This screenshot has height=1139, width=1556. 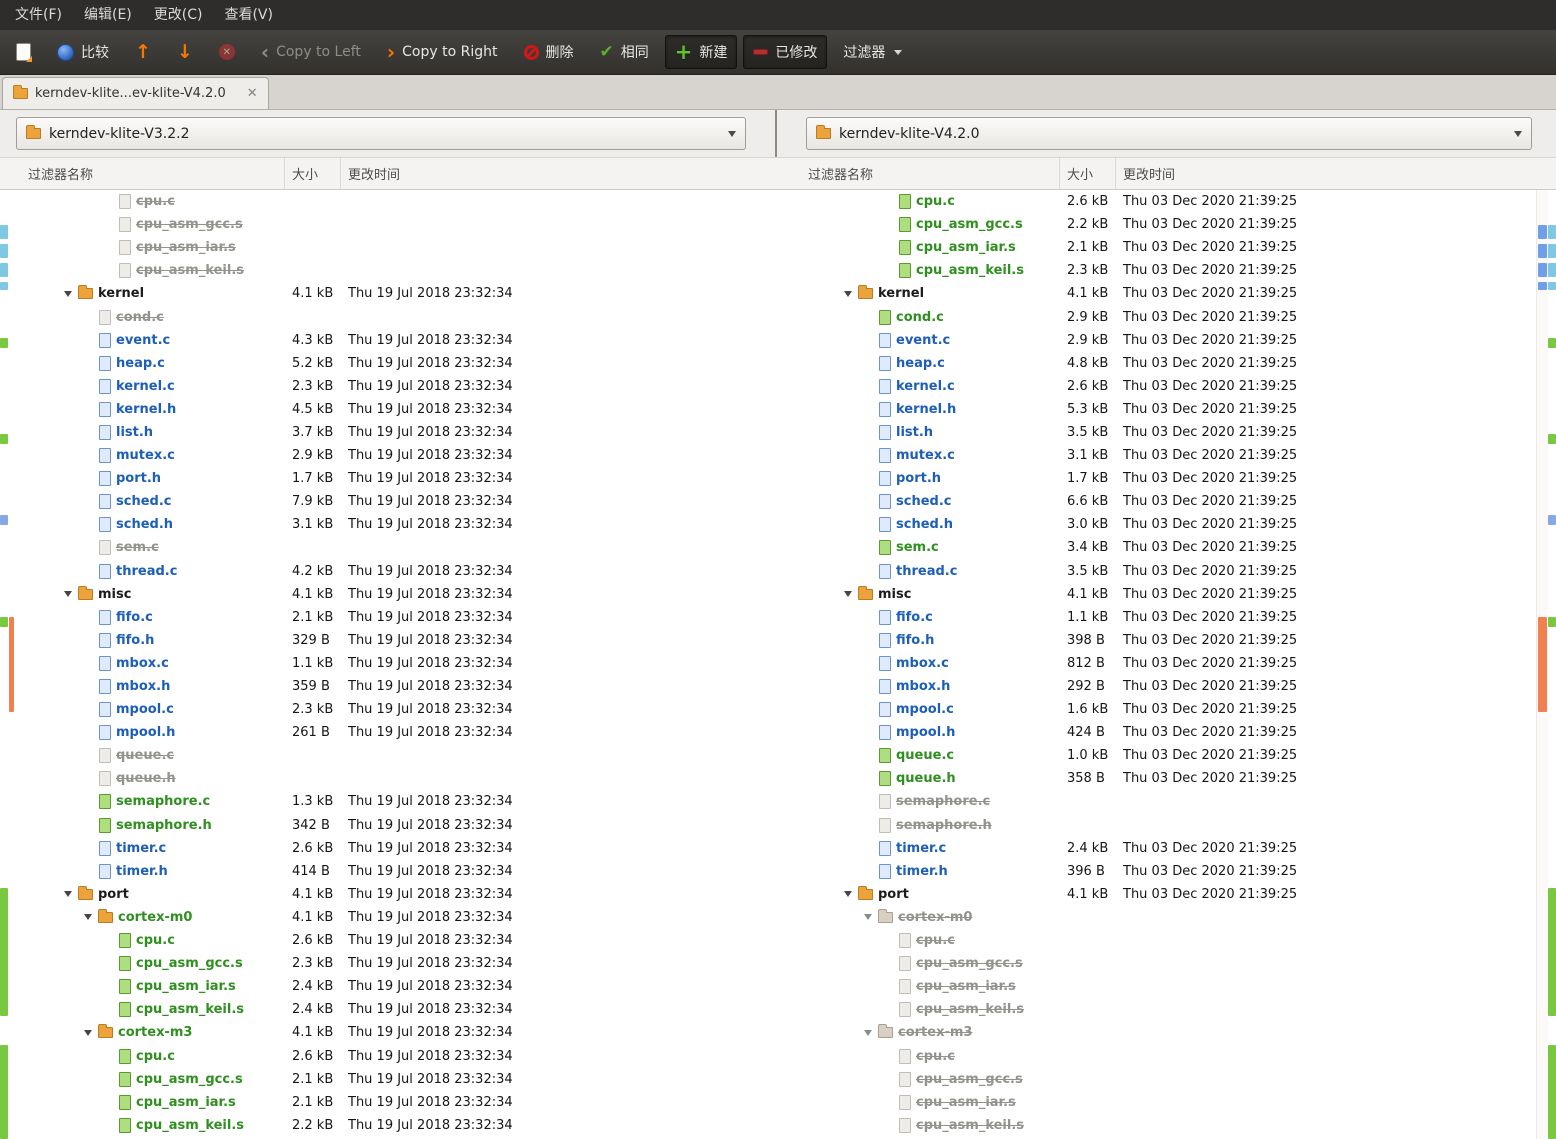 I want to click on compare-button: 比较, so click(x=83, y=52).